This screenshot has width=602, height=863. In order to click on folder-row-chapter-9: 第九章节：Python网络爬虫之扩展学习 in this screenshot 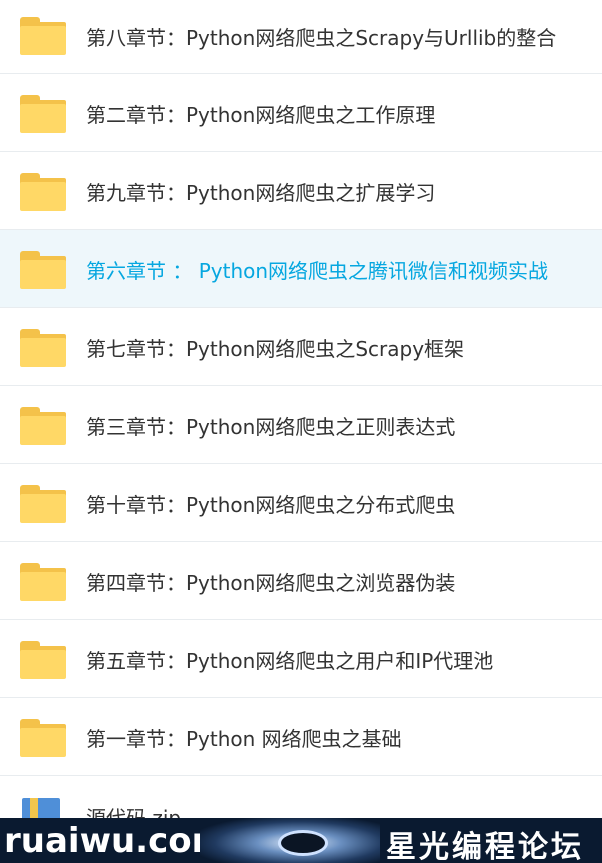, I will do `click(301, 191)`.